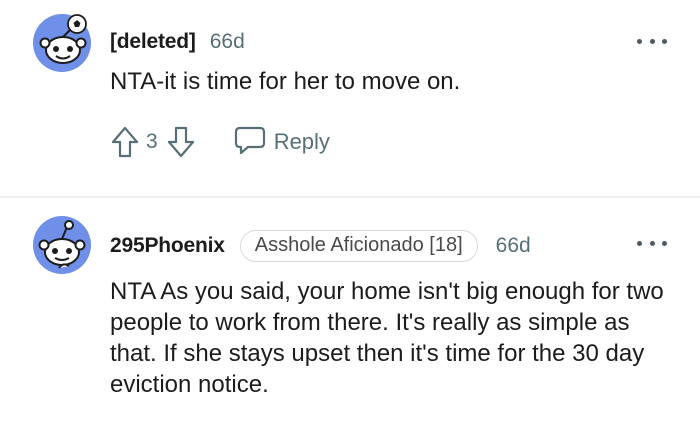 Image resolution: width=700 pixels, height=428 pixels. What do you see at coordinates (181, 142) in the screenshot?
I see `downvote-icon` at bounding box center [181, 142].